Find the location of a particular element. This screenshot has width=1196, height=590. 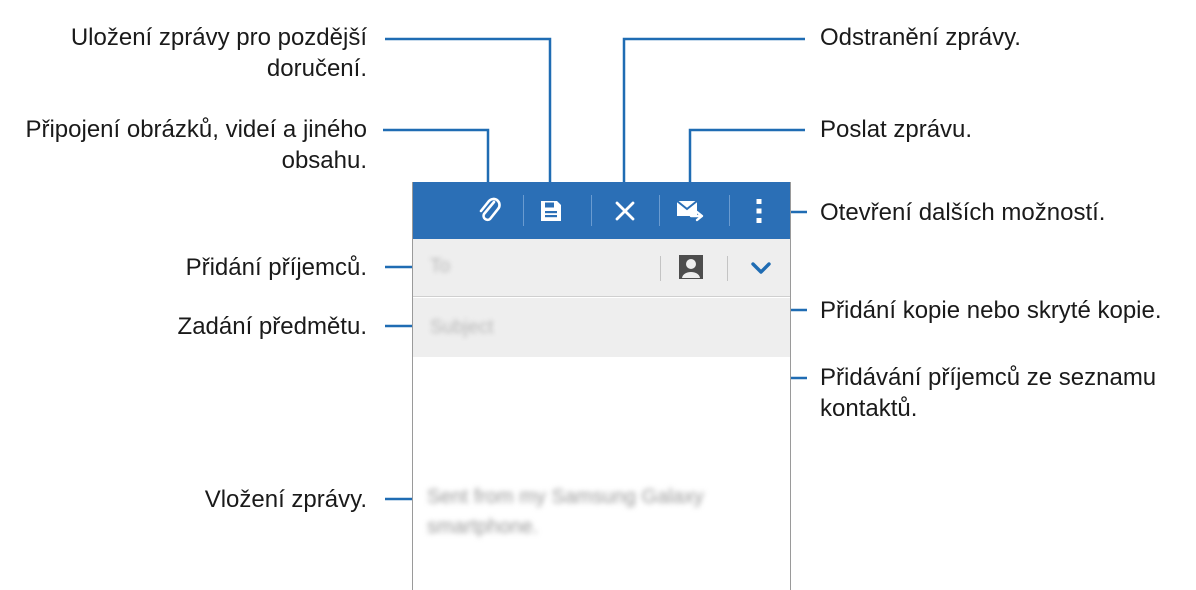

attach-button is located at coordinates (490, 210).